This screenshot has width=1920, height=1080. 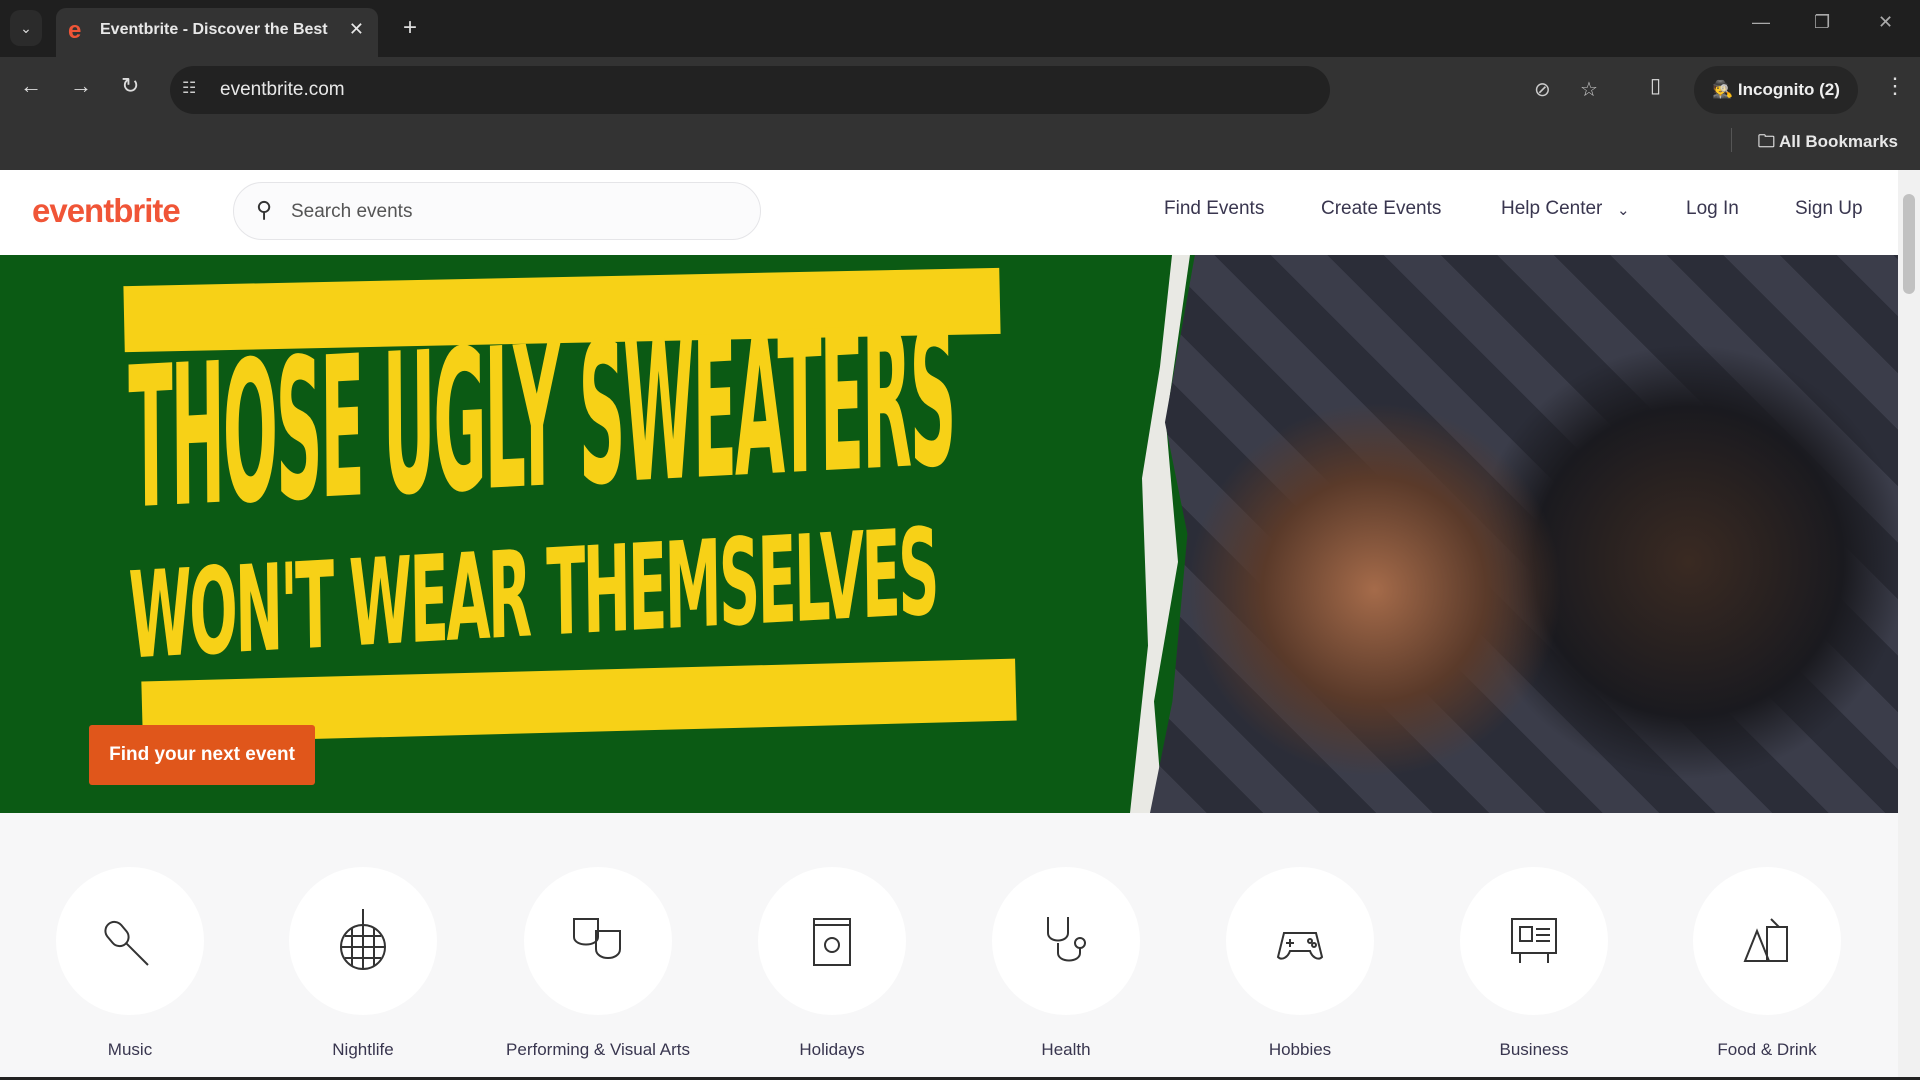 What do you see at coordinates (598, 964) in the screenshot?
I see `category-performing-arts: Performing & Visual Arts` at bounding box center [598, 964].